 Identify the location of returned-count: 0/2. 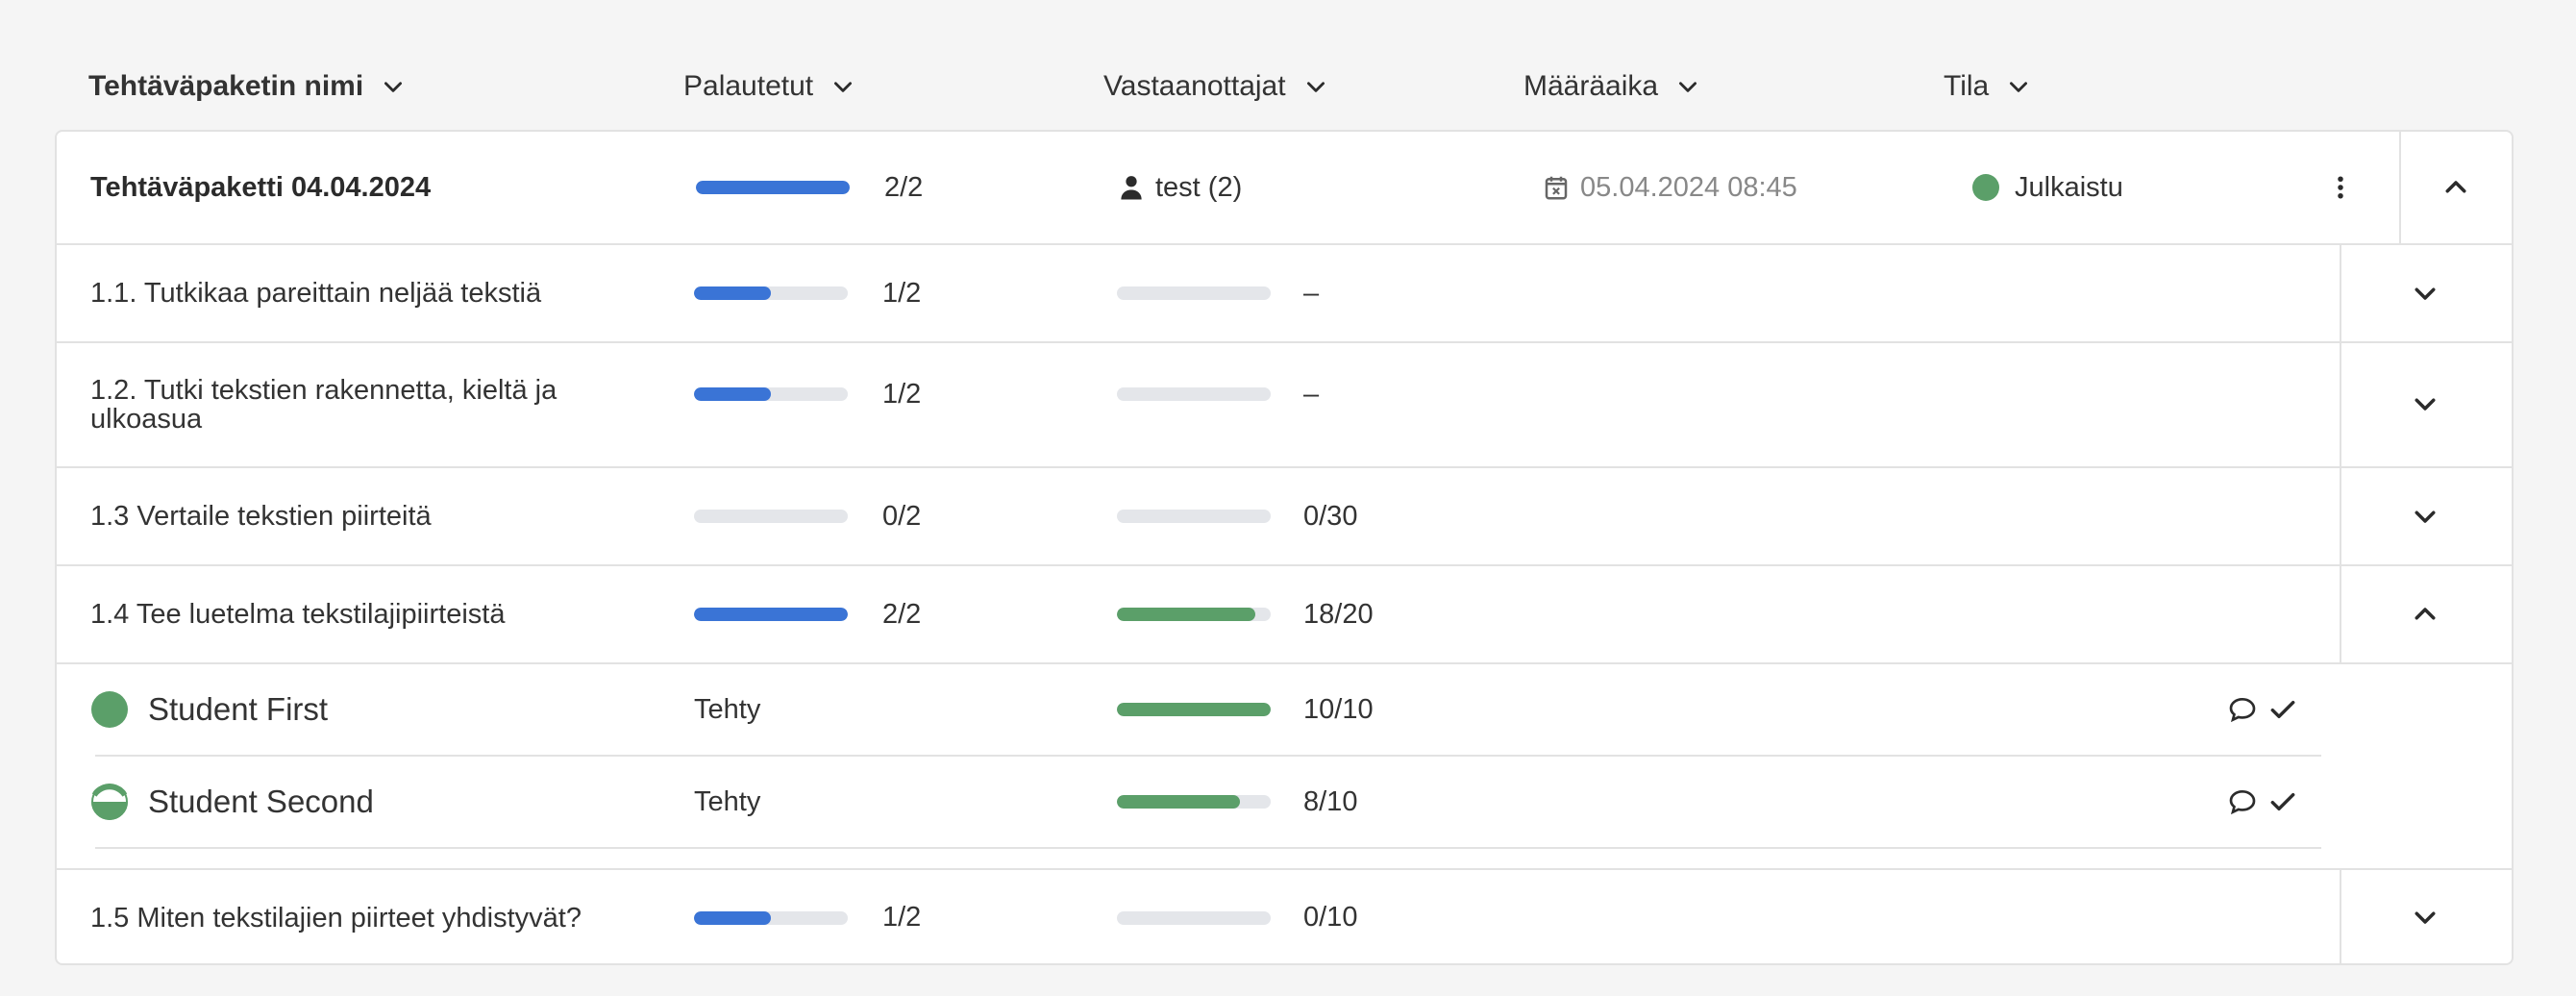
(902, 516).